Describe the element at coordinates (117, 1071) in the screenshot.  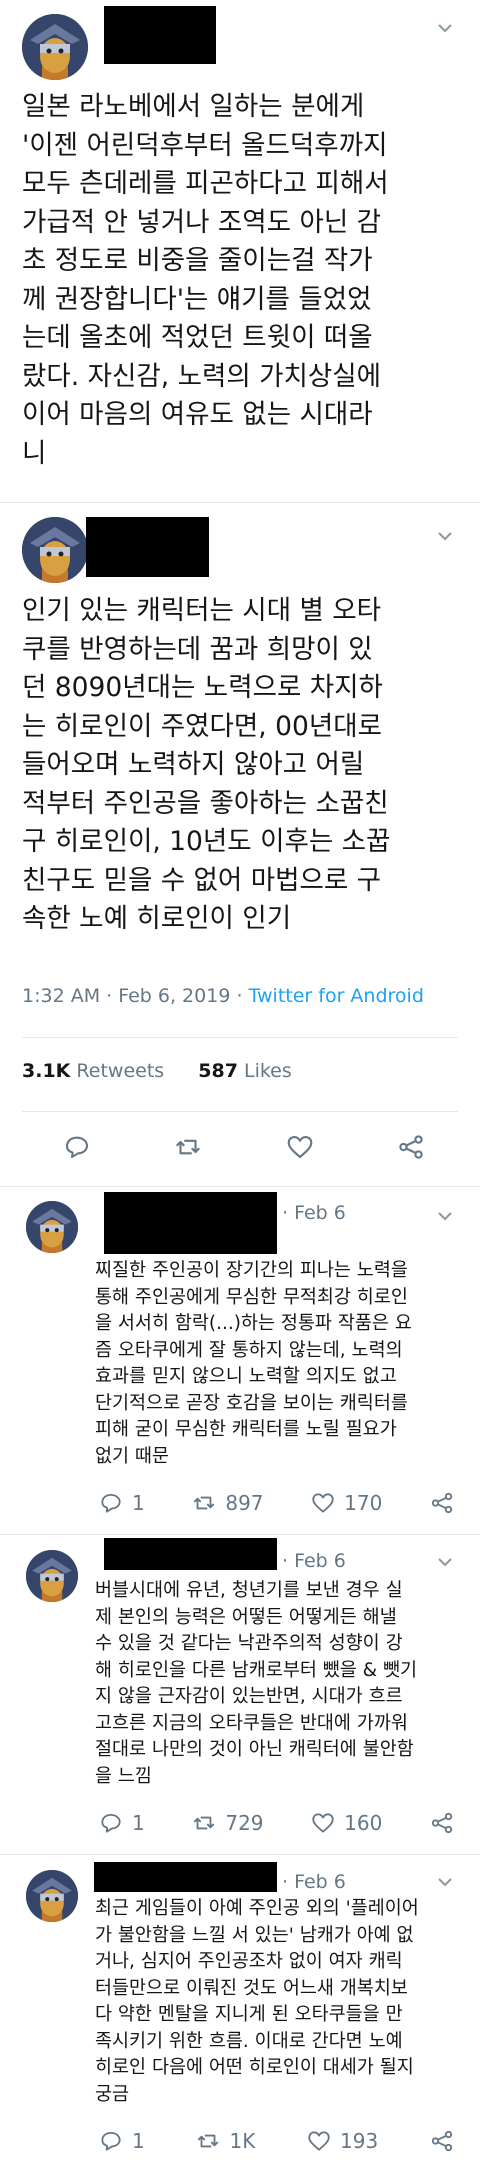
I see `retweets-label: Retweets` at that location.